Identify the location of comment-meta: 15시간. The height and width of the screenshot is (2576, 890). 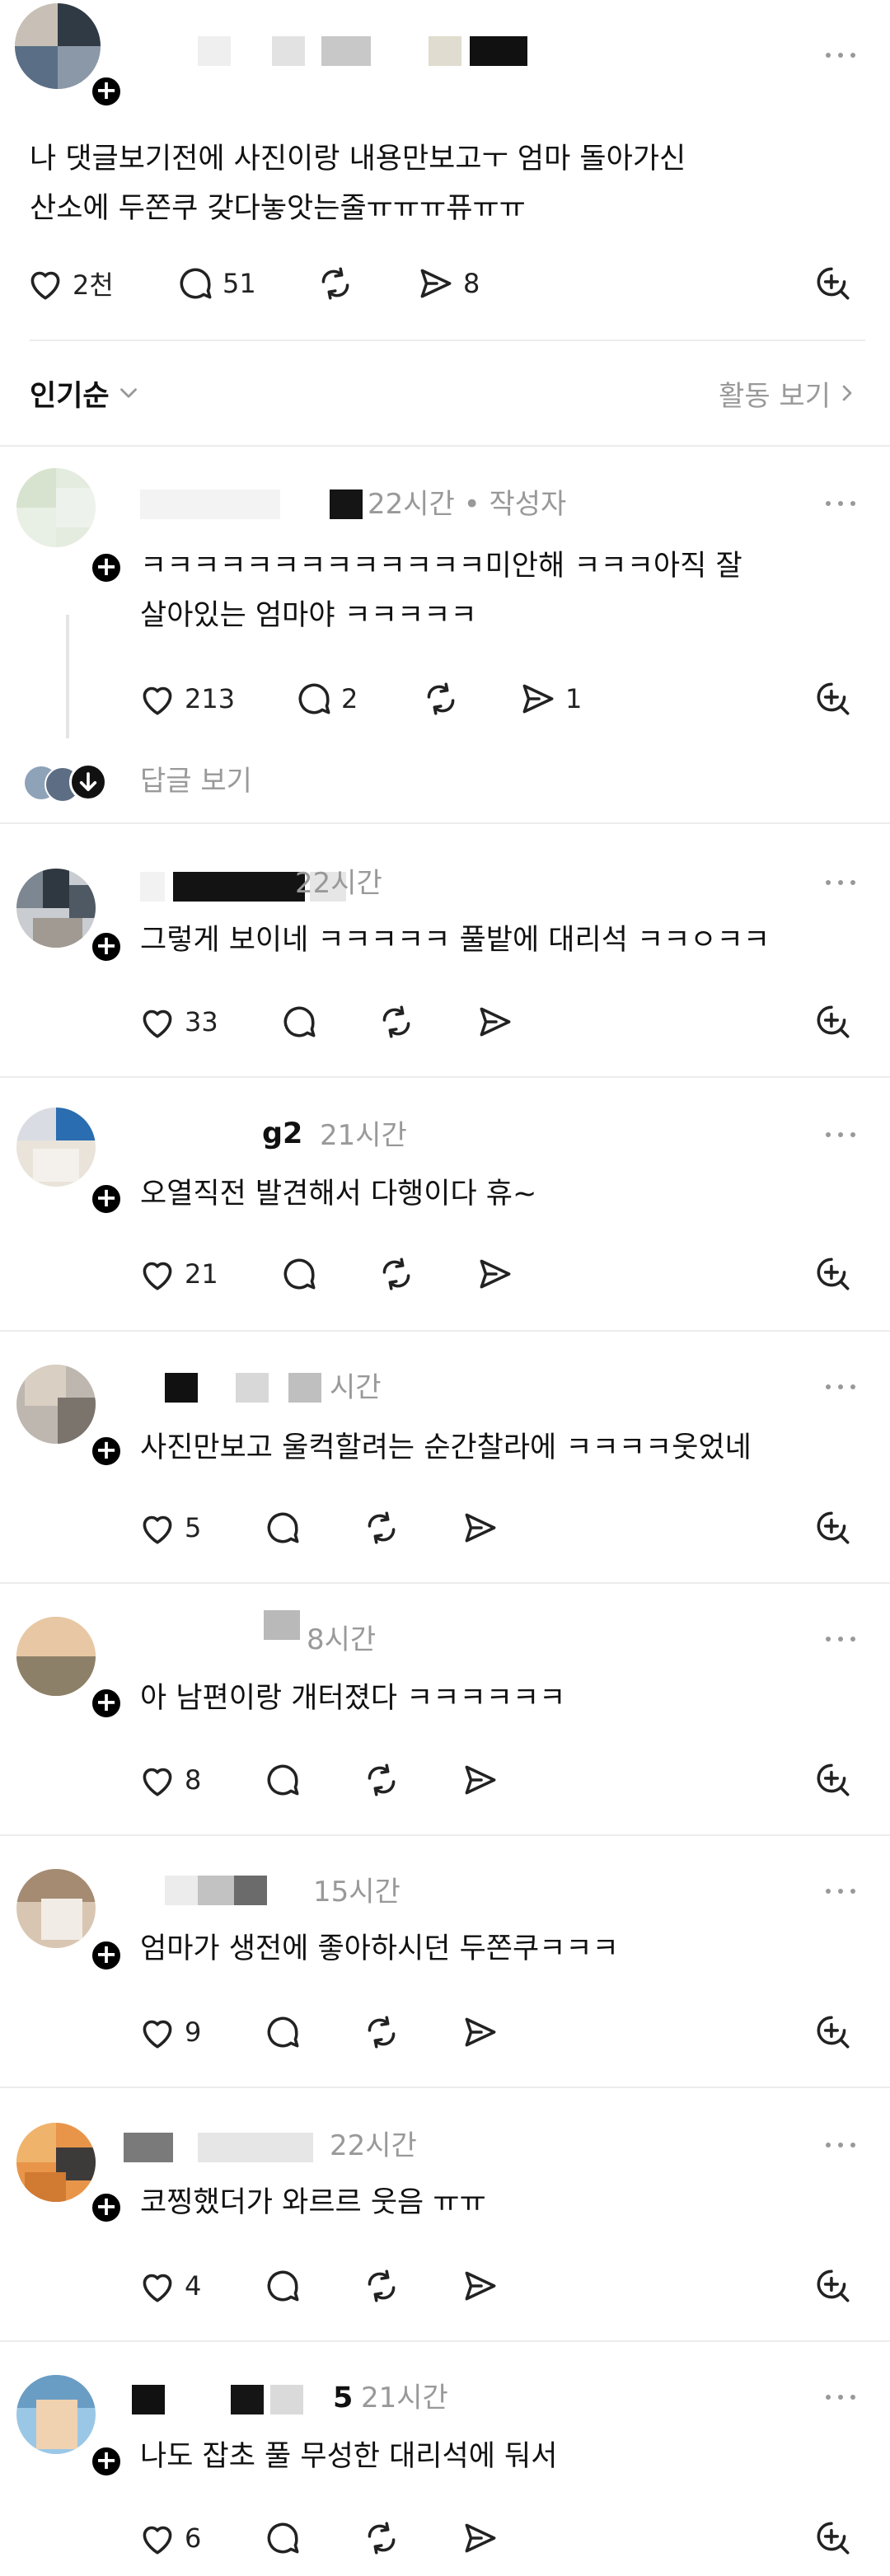
(356, 1892).